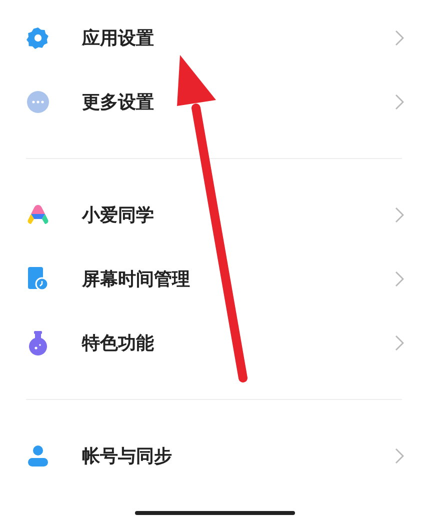  Describe the element at coordinates (136, 280) in the screenshot. I see `item-label: 屏幕时间管理` at that location.